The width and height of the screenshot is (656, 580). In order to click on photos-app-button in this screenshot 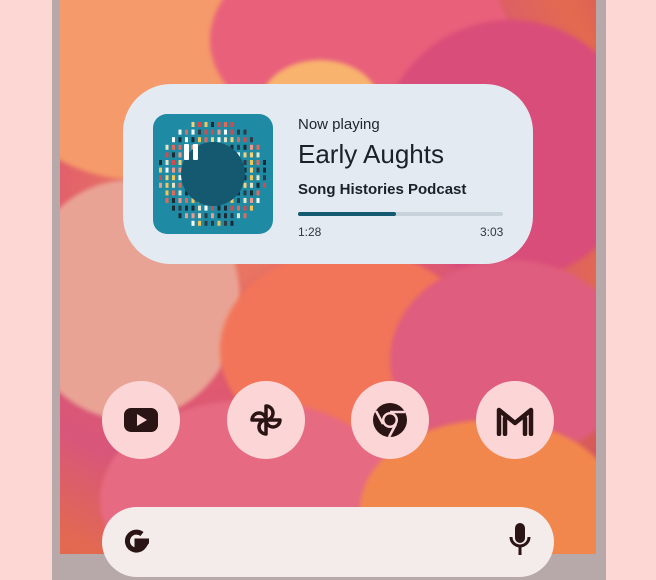, I will do `click(266, 420)`.